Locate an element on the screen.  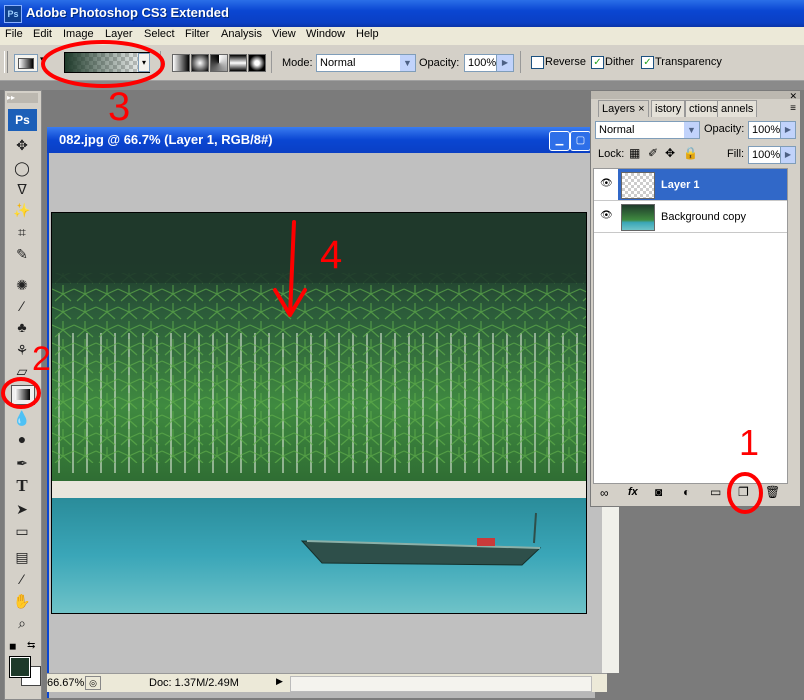
annotation-number-2: 2 is located at coordinates (41, 359).